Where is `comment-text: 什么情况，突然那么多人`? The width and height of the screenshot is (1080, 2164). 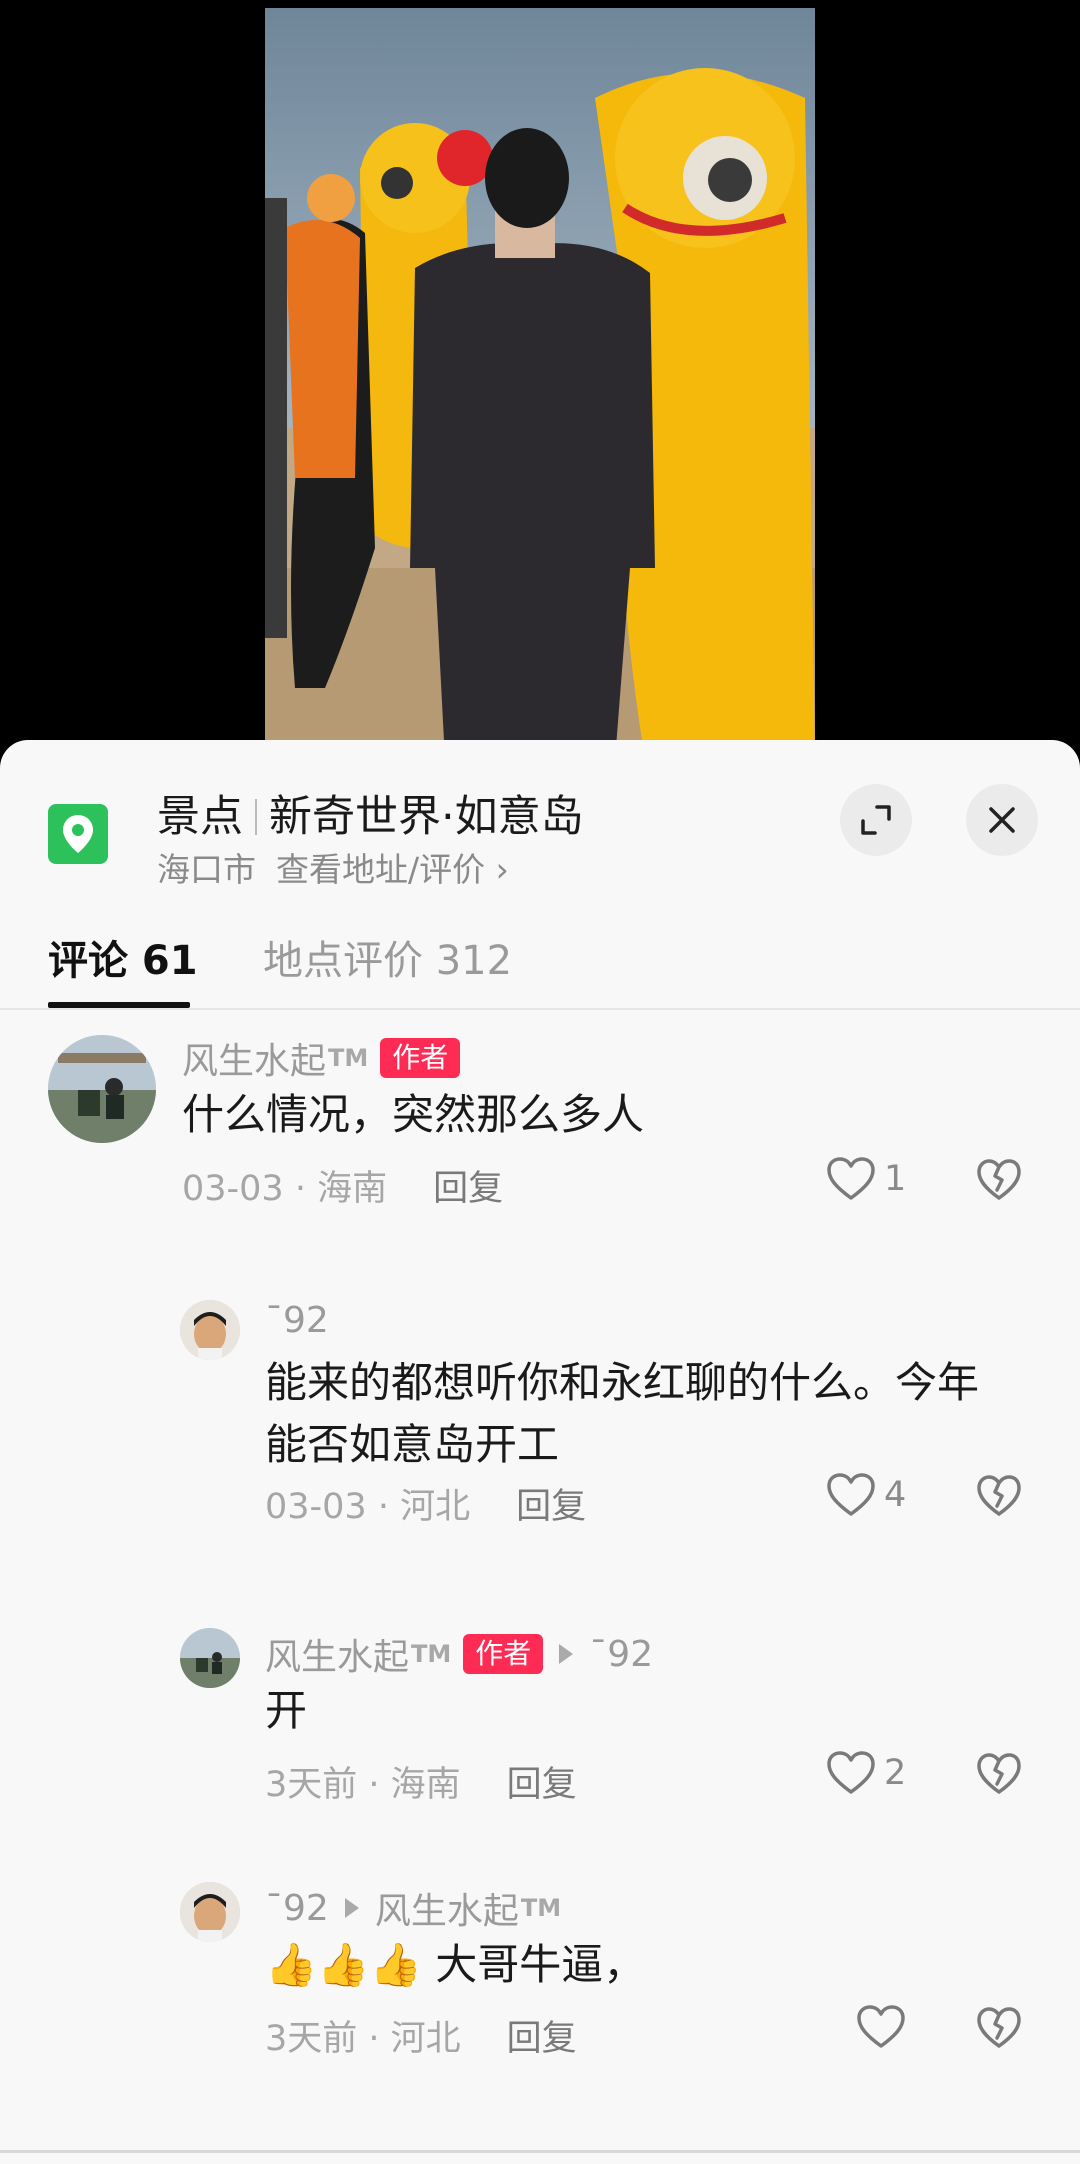 comment-text: 什么情况，突然那么多人 is located at coordinates (413, 1114).